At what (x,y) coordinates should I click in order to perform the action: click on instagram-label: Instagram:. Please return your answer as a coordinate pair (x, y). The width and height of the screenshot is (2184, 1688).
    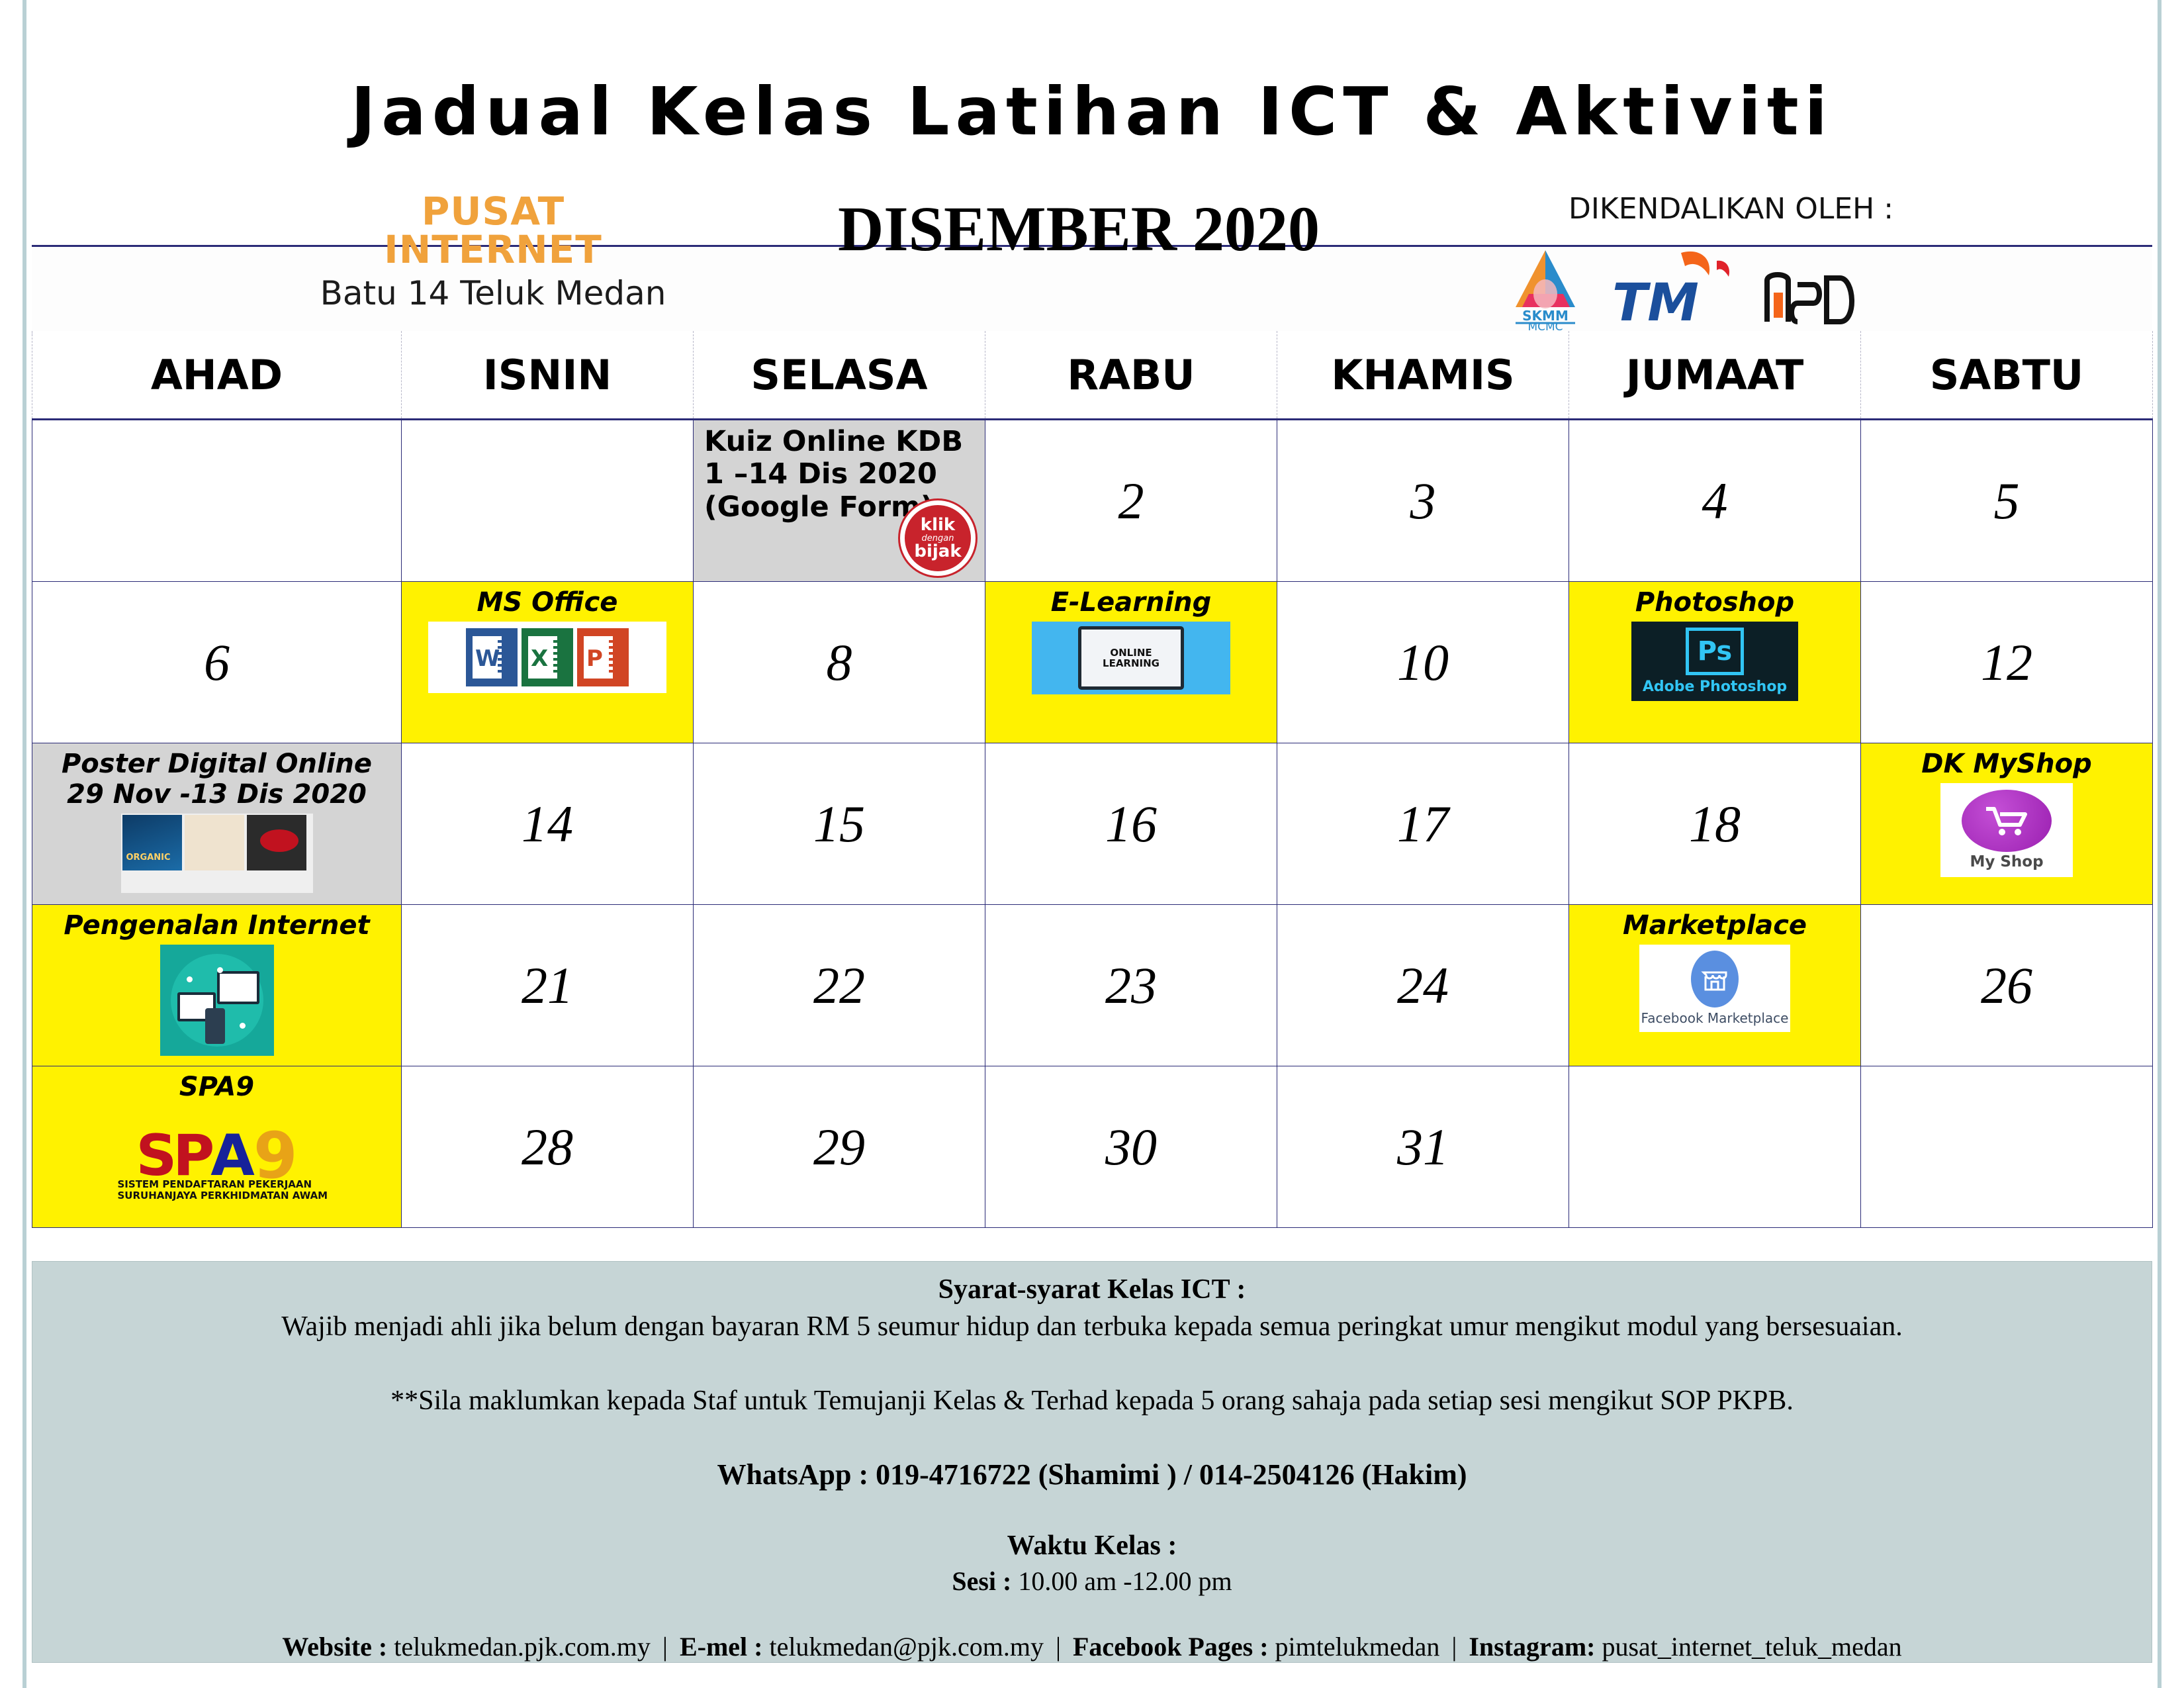
    Looking at the image, I should click on (1533, 1647).